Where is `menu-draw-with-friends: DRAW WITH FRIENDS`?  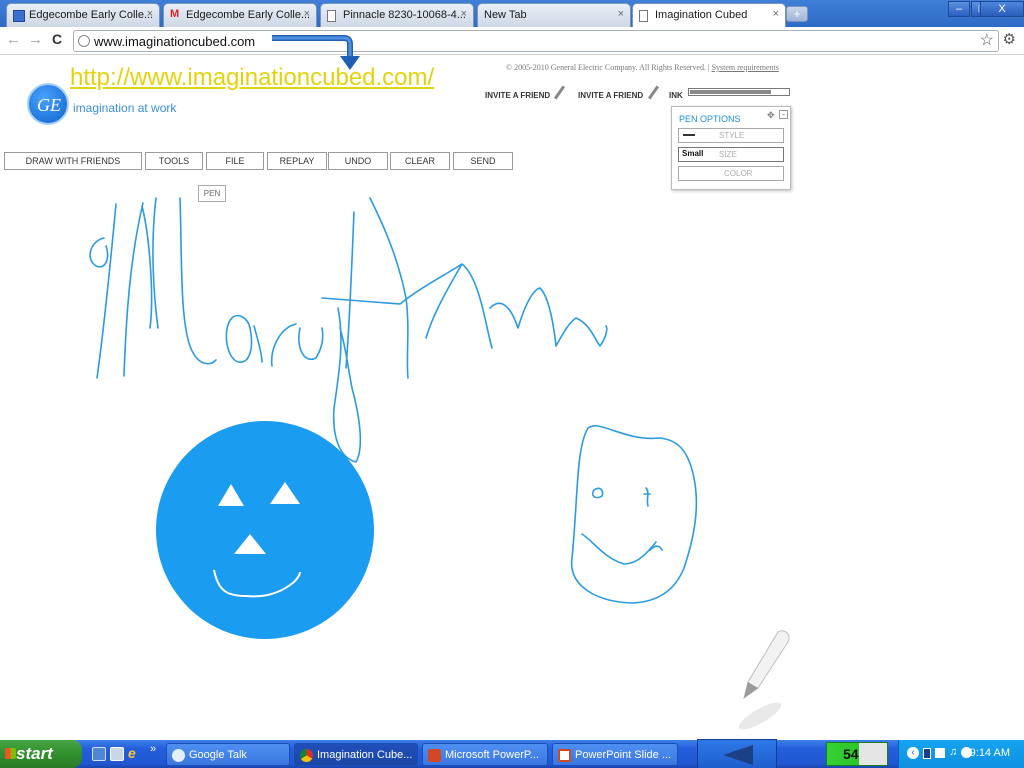 menu-draw-with-friends: DRAW WITH FRIENDS is located at coordinates (73, 161).